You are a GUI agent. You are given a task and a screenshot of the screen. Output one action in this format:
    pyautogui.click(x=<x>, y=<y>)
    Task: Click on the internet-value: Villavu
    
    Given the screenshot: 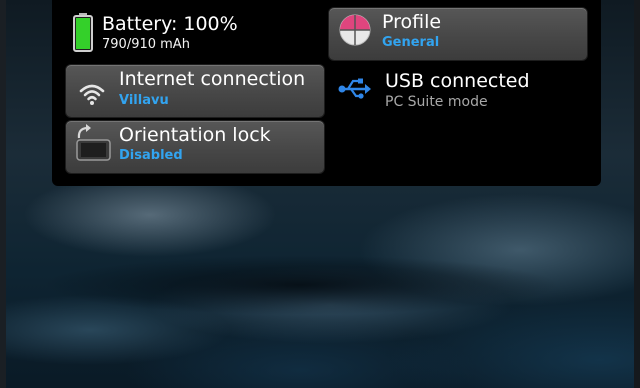 What is the action you would take?
    pyautogui.click(x=144, y=100)
    